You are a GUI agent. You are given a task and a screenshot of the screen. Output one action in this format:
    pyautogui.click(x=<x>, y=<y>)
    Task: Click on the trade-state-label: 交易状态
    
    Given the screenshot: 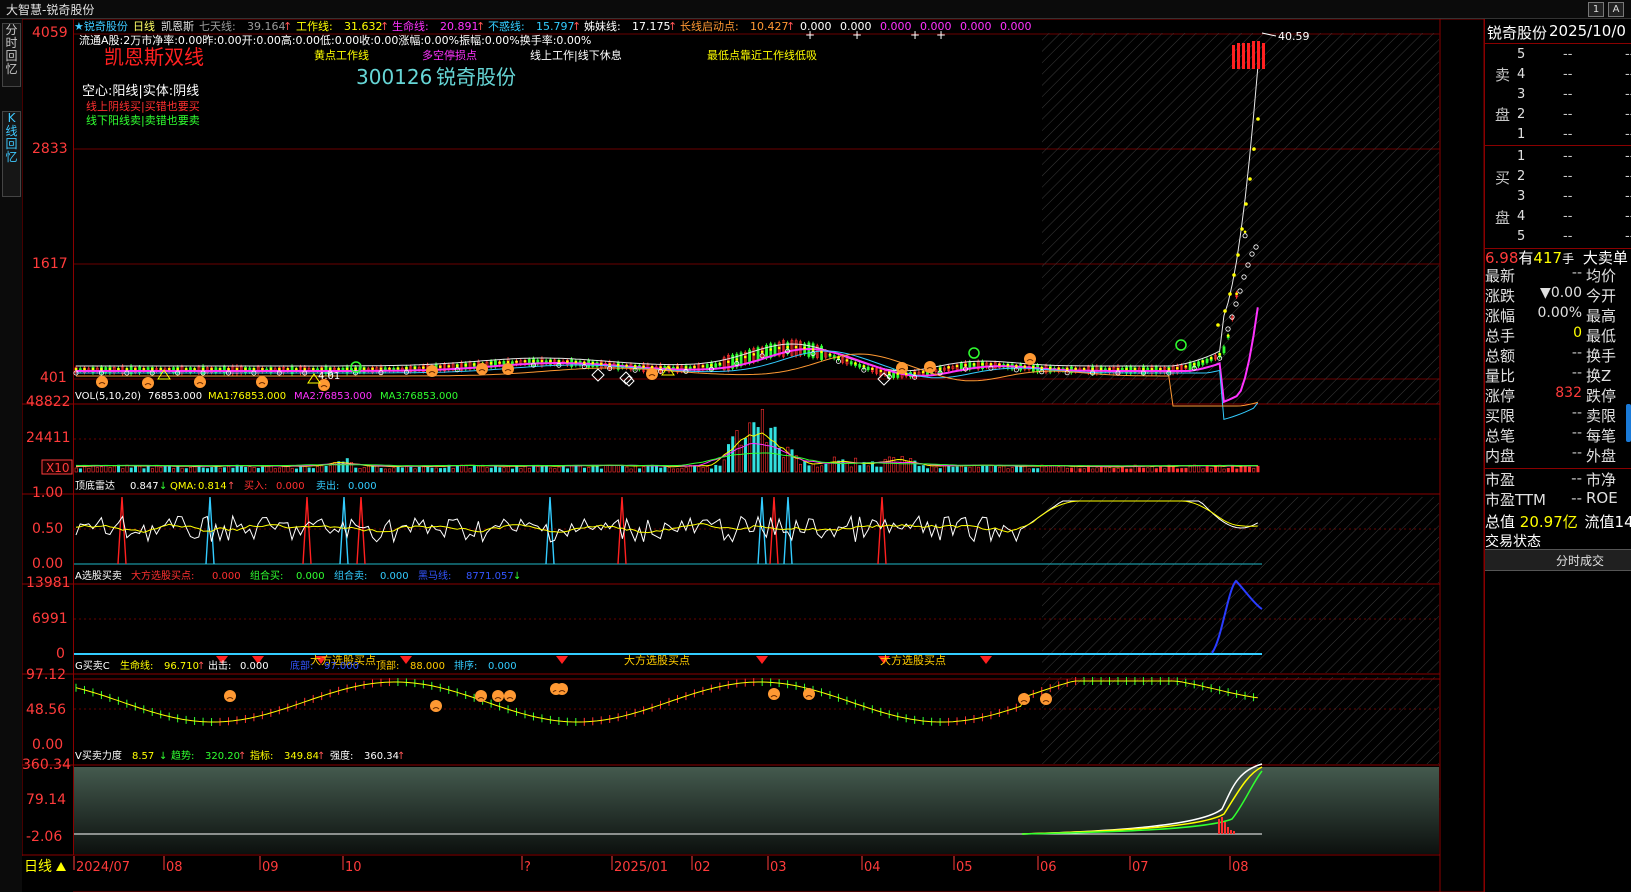 What is the action you would take?
    pyautogui.click(x=1513, y=542)
    